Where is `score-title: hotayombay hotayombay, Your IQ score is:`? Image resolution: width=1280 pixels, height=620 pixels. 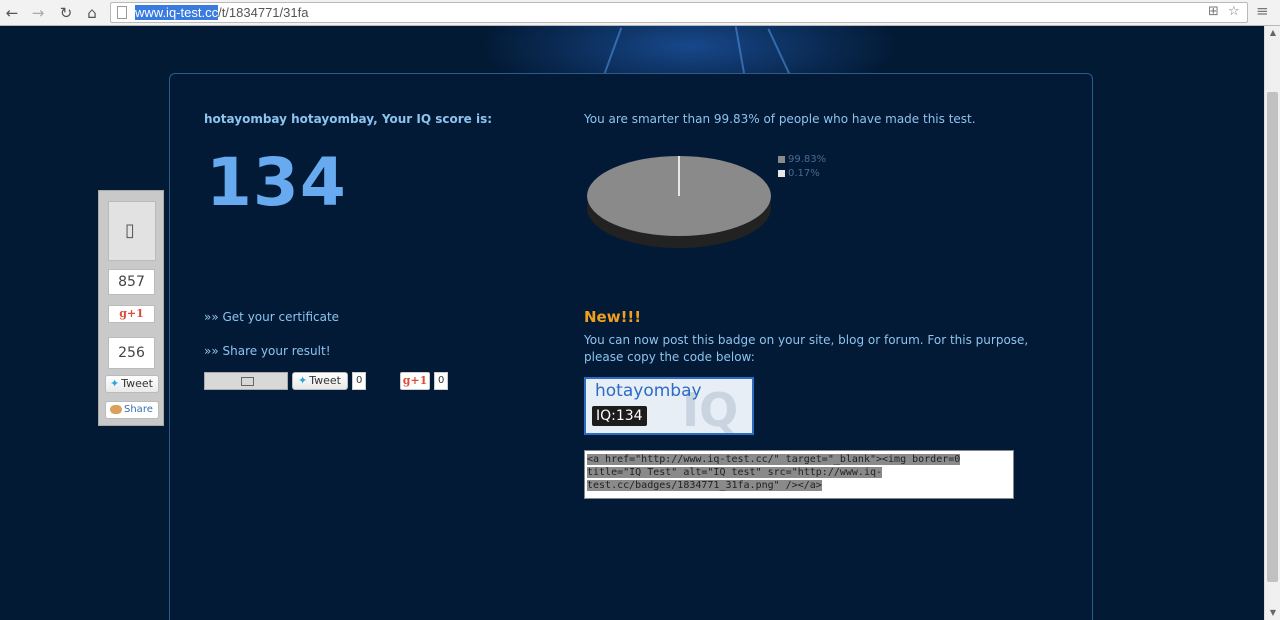 score-title: hotayombay hotayombay, Your IQ score is: is located at coordinates (348, 119).